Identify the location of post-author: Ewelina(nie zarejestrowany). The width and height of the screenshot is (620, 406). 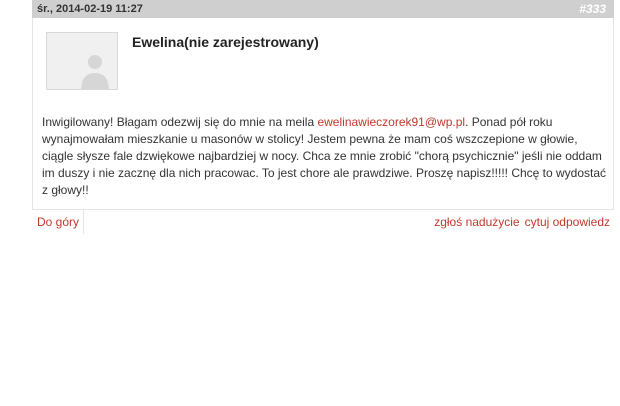
(225, 42).